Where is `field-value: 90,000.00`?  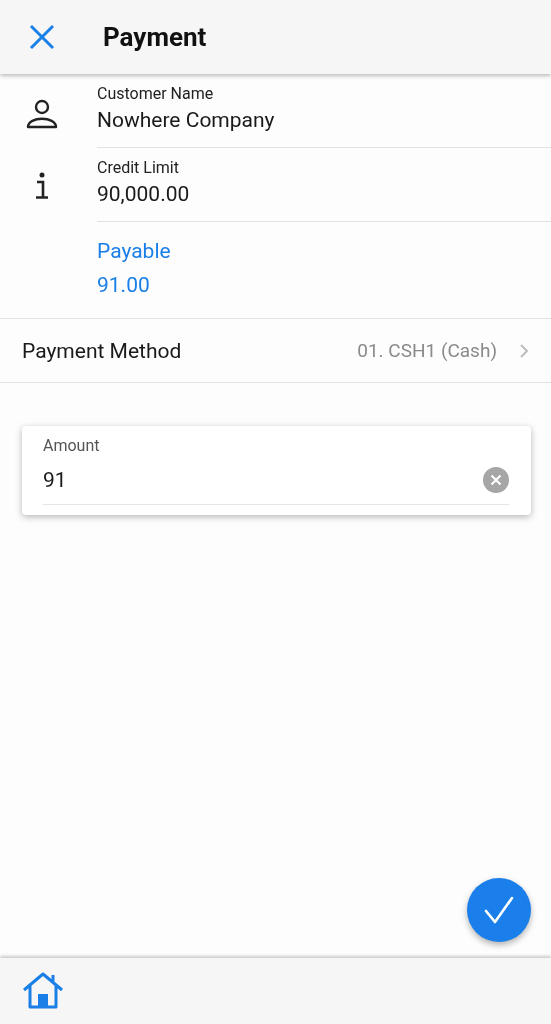 field-value: 90,000.00 is located at coordinates (144, 194).